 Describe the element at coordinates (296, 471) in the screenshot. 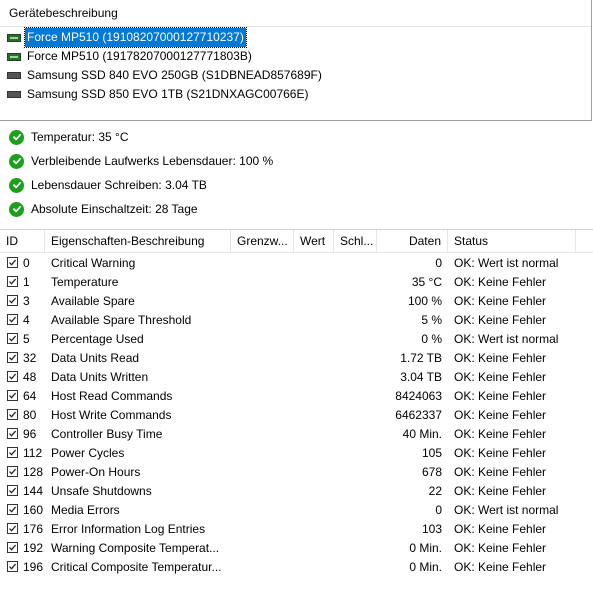

I see `table-row: 128 Power-On Hours 678 OK: Keine Fehler` at that location.